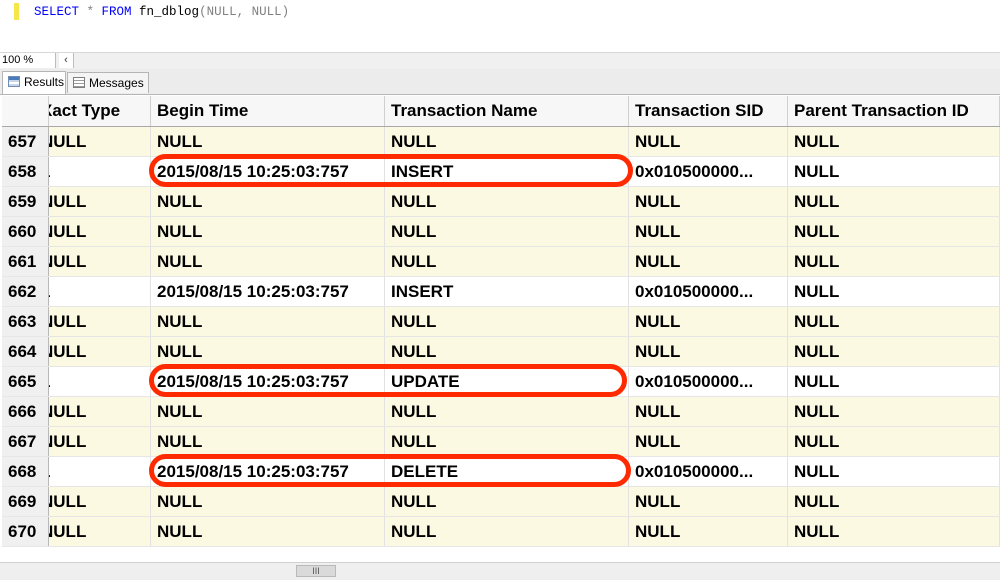  I want to click on query-editor: SELECT * FROM fn_dblog(NULL, NULL), so click(500, 26).